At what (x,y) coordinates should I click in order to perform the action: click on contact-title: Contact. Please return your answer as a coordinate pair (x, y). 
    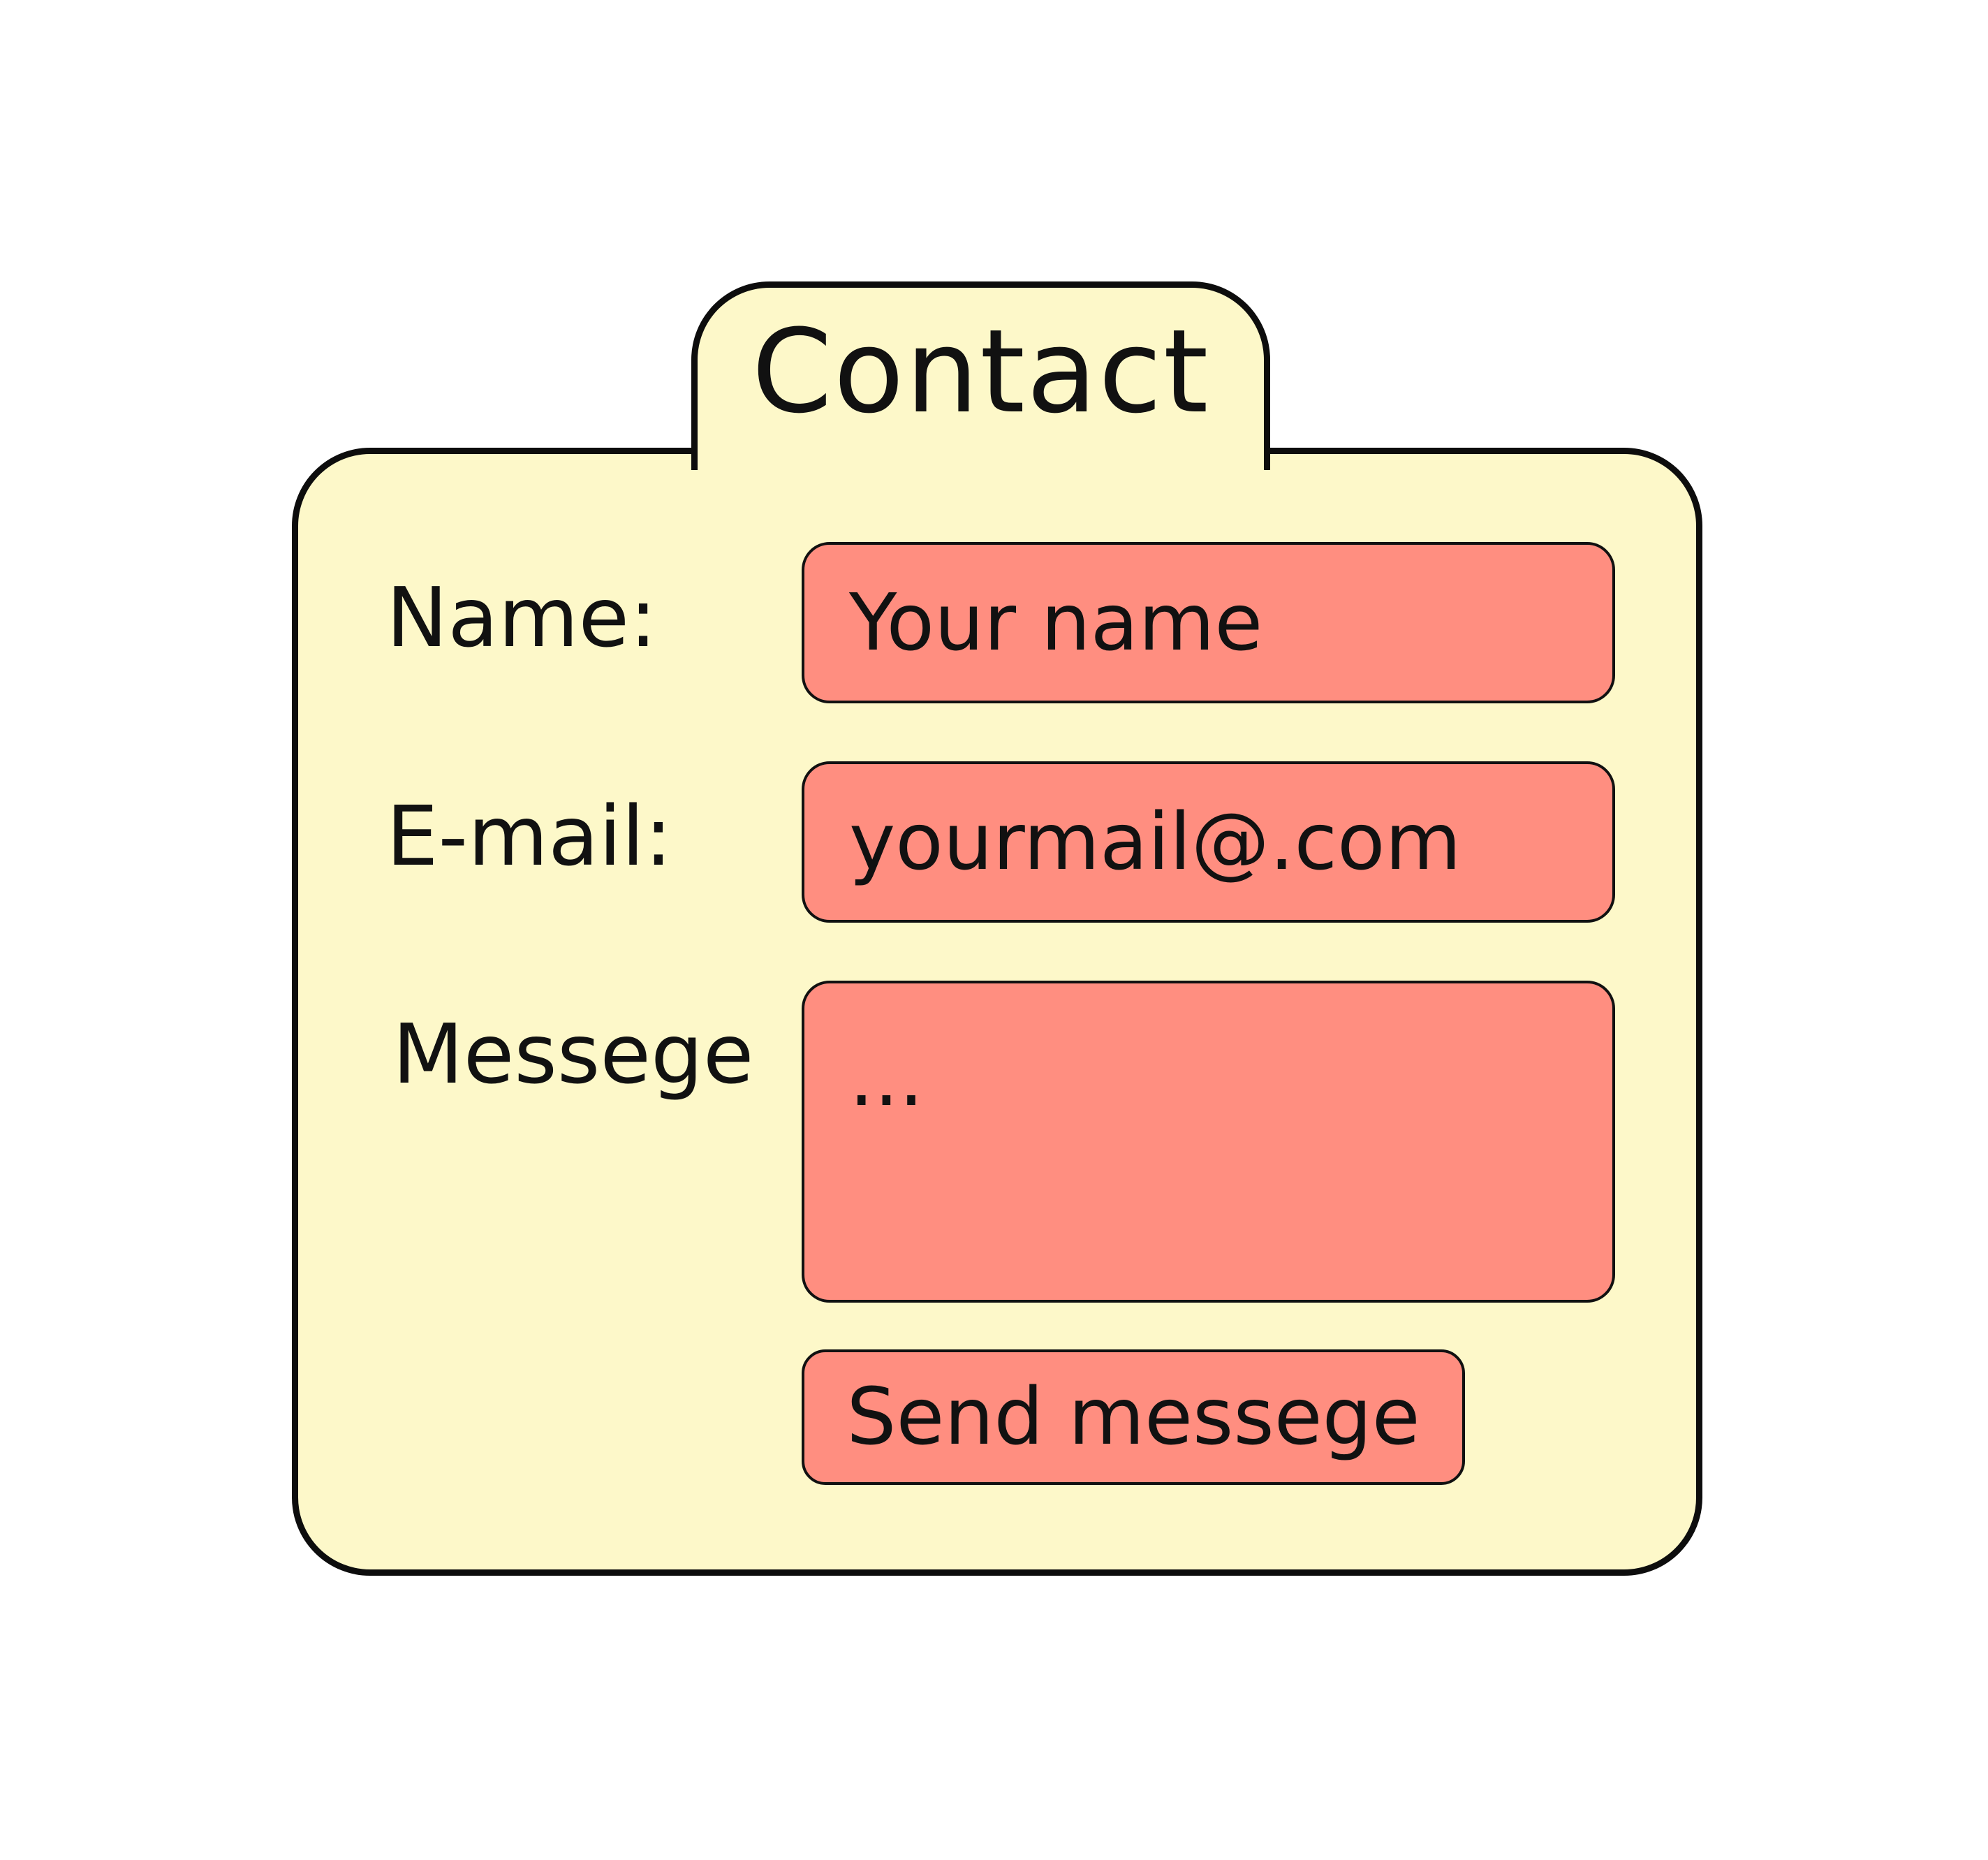
    Looking at the image, I should click on (980, 372).